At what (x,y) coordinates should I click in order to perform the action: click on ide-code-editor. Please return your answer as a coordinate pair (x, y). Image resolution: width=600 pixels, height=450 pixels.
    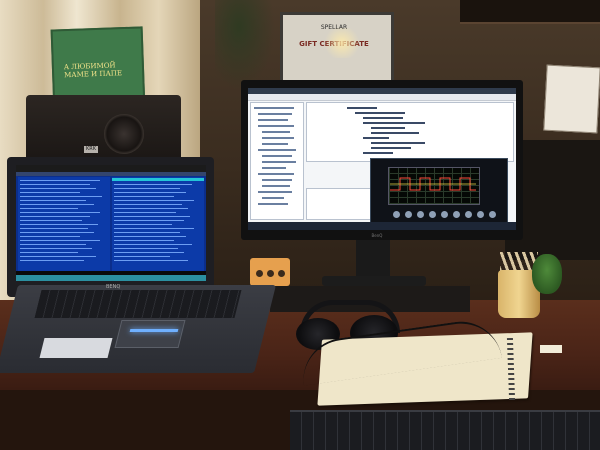
    Looking at the image, I should click on (410, 132).